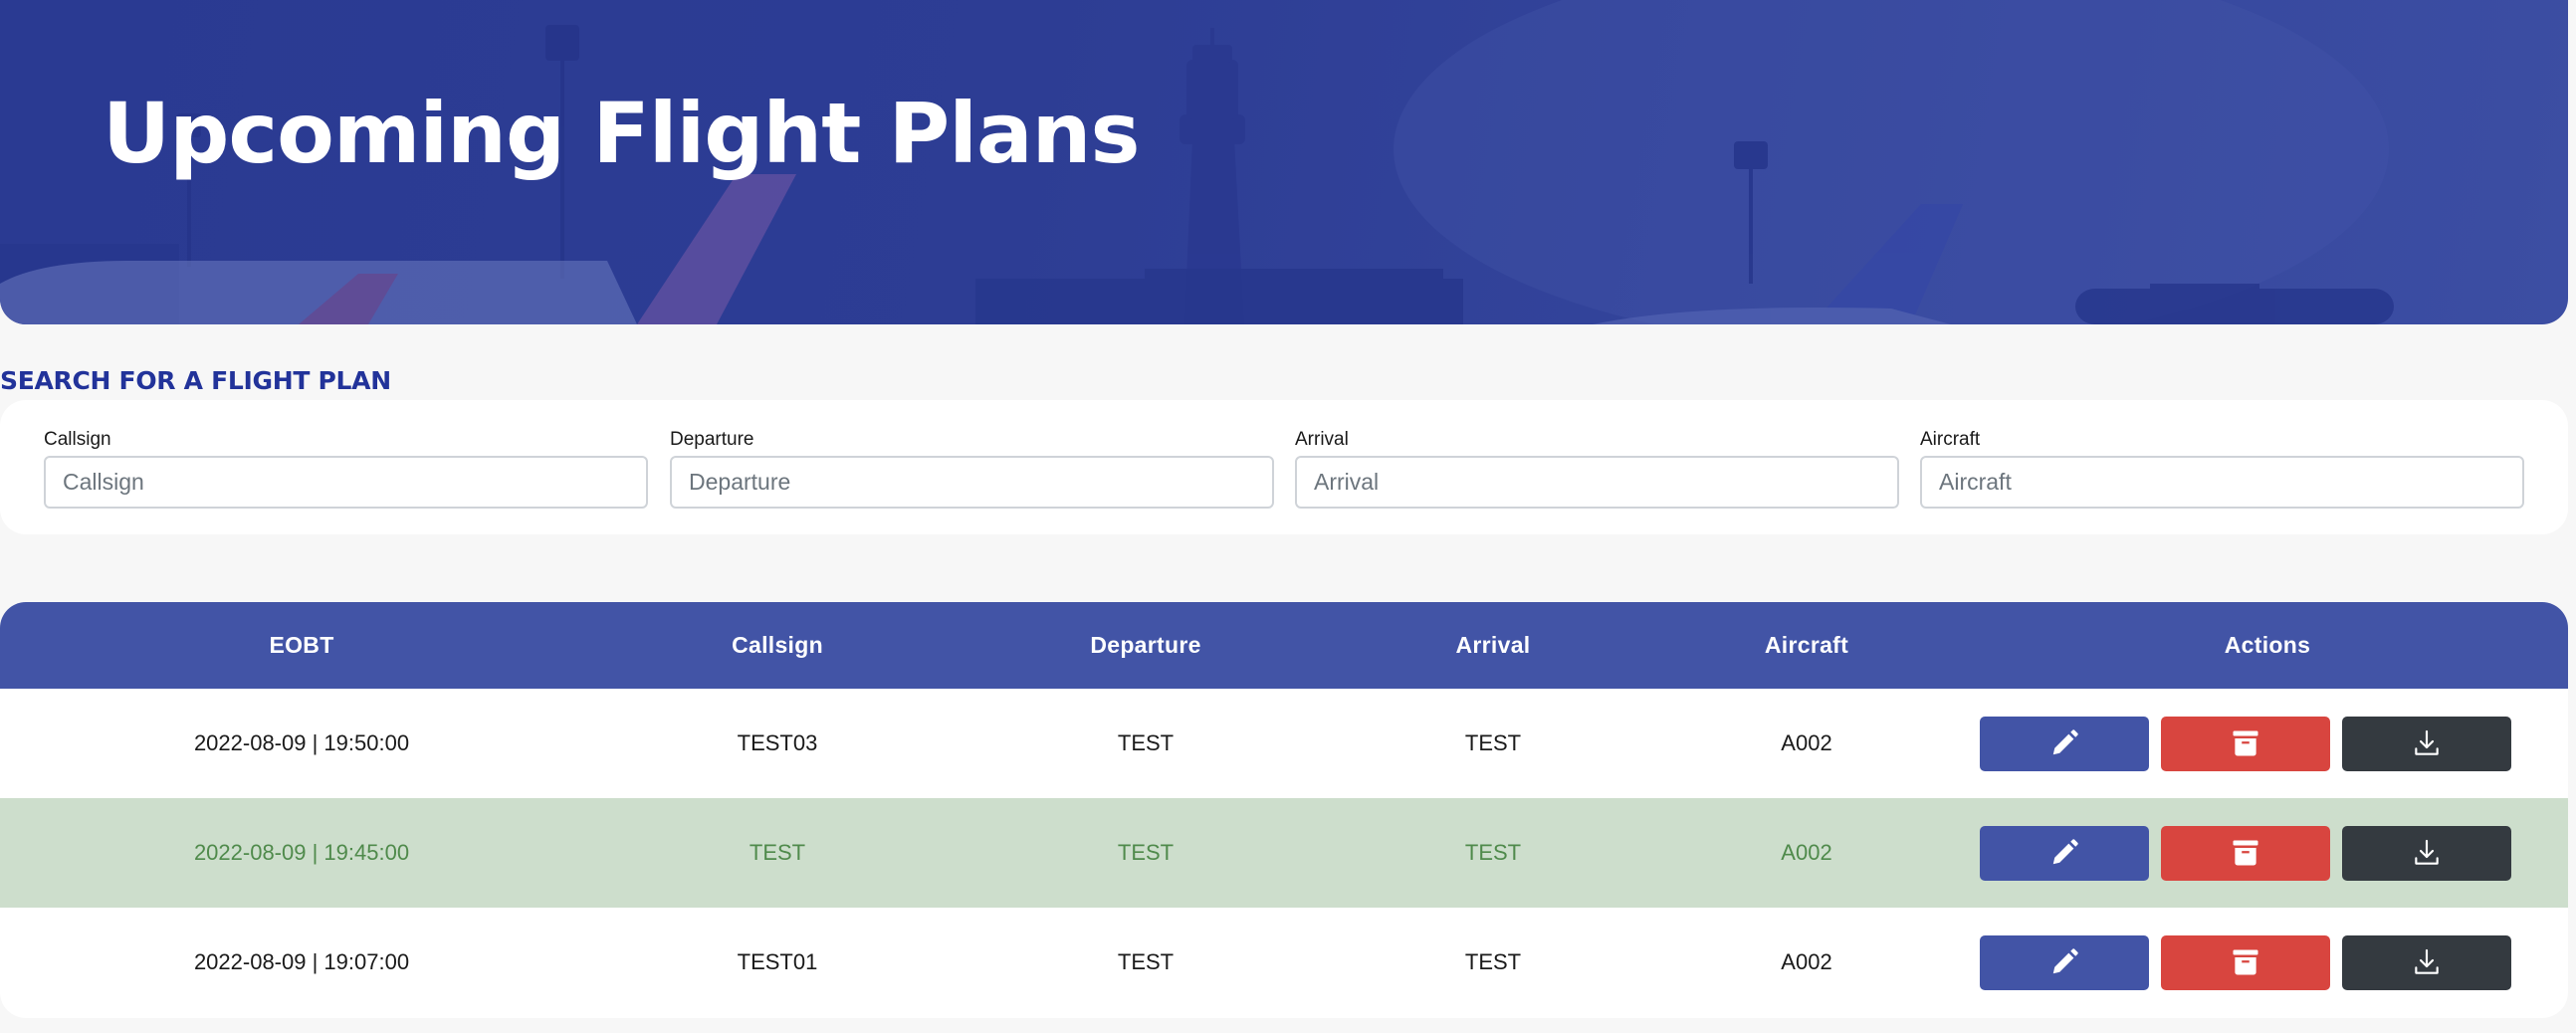 The height and width of the screenshot is (1033, 2576). I want to click on callsign-field-group: Callsign, so click(346, 469).